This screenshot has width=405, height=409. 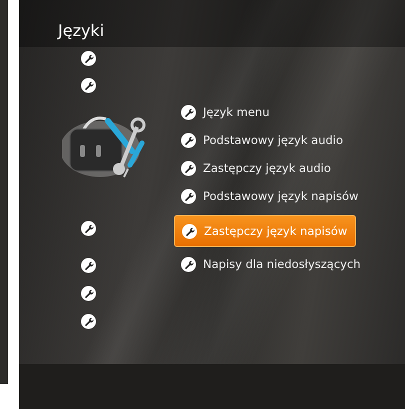 I want to click on menu-item: Zastępczy język audio, so click(x=255, y=168).